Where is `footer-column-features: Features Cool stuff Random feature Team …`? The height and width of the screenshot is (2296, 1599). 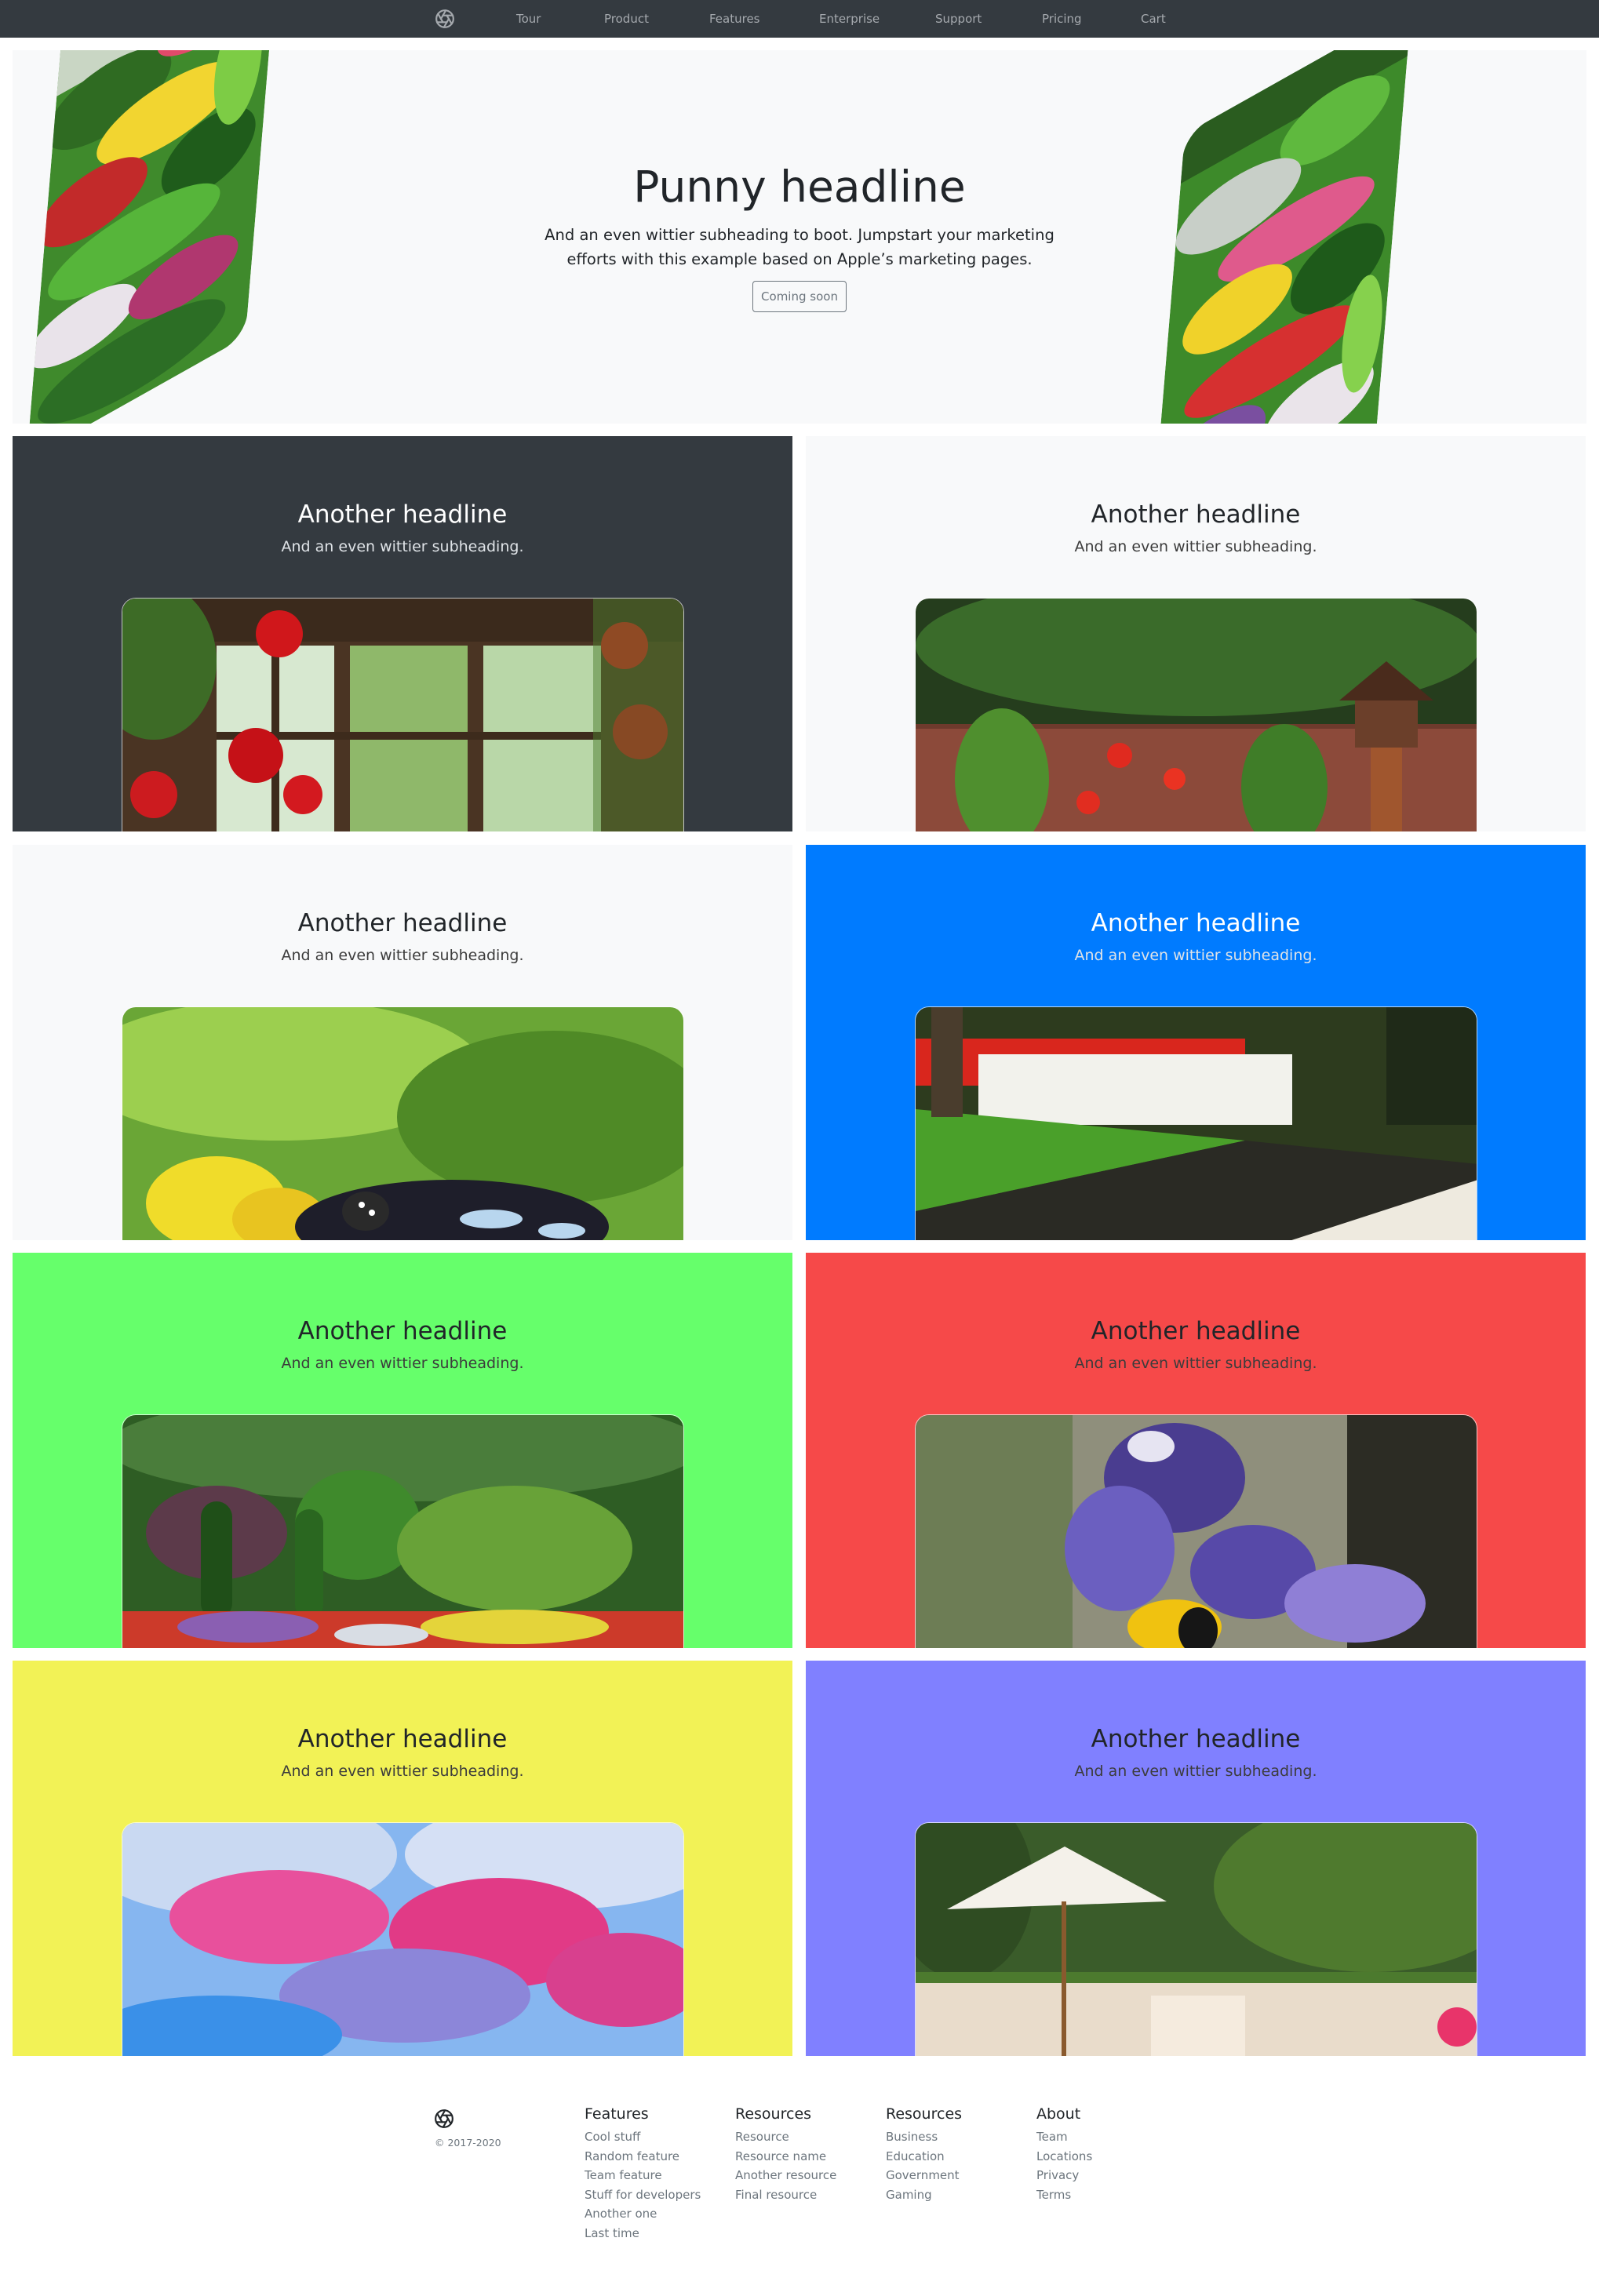
footer-column-features: Features Cool stuff Random feature Team … is located at coordinates (643, 2174).